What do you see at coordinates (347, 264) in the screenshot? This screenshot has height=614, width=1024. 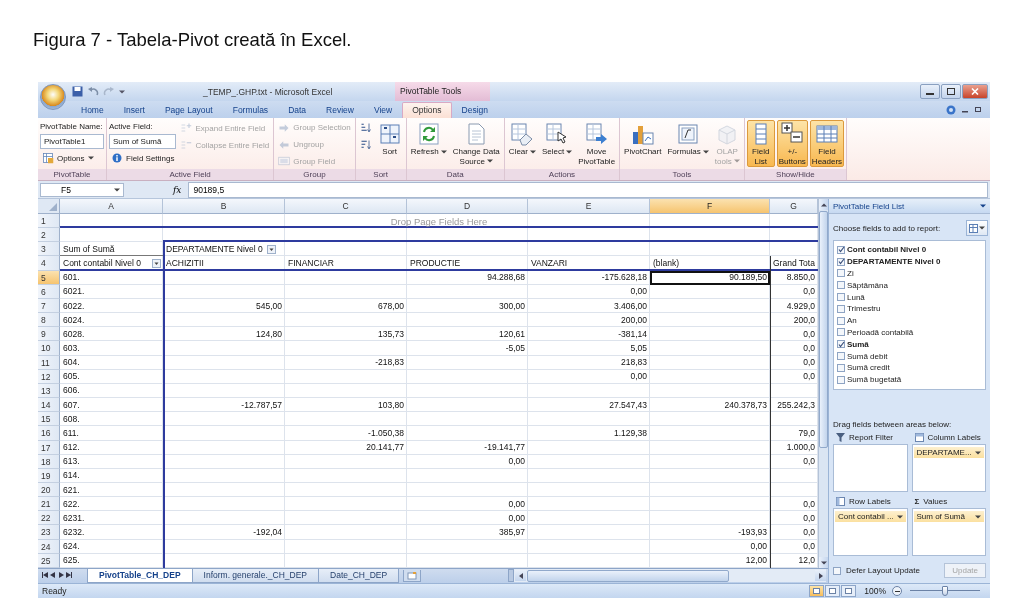 I see `field-header: FINANCIAR` at bounding box center [347, 264].